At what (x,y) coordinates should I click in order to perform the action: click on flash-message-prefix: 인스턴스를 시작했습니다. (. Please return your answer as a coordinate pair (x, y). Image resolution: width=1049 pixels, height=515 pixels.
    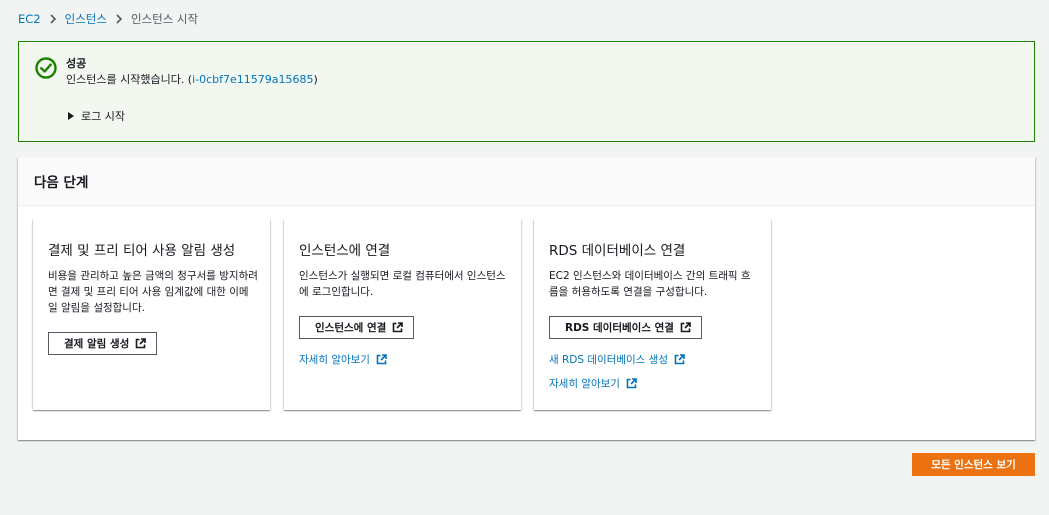
    Looking at the image, I should click on (129, 79).